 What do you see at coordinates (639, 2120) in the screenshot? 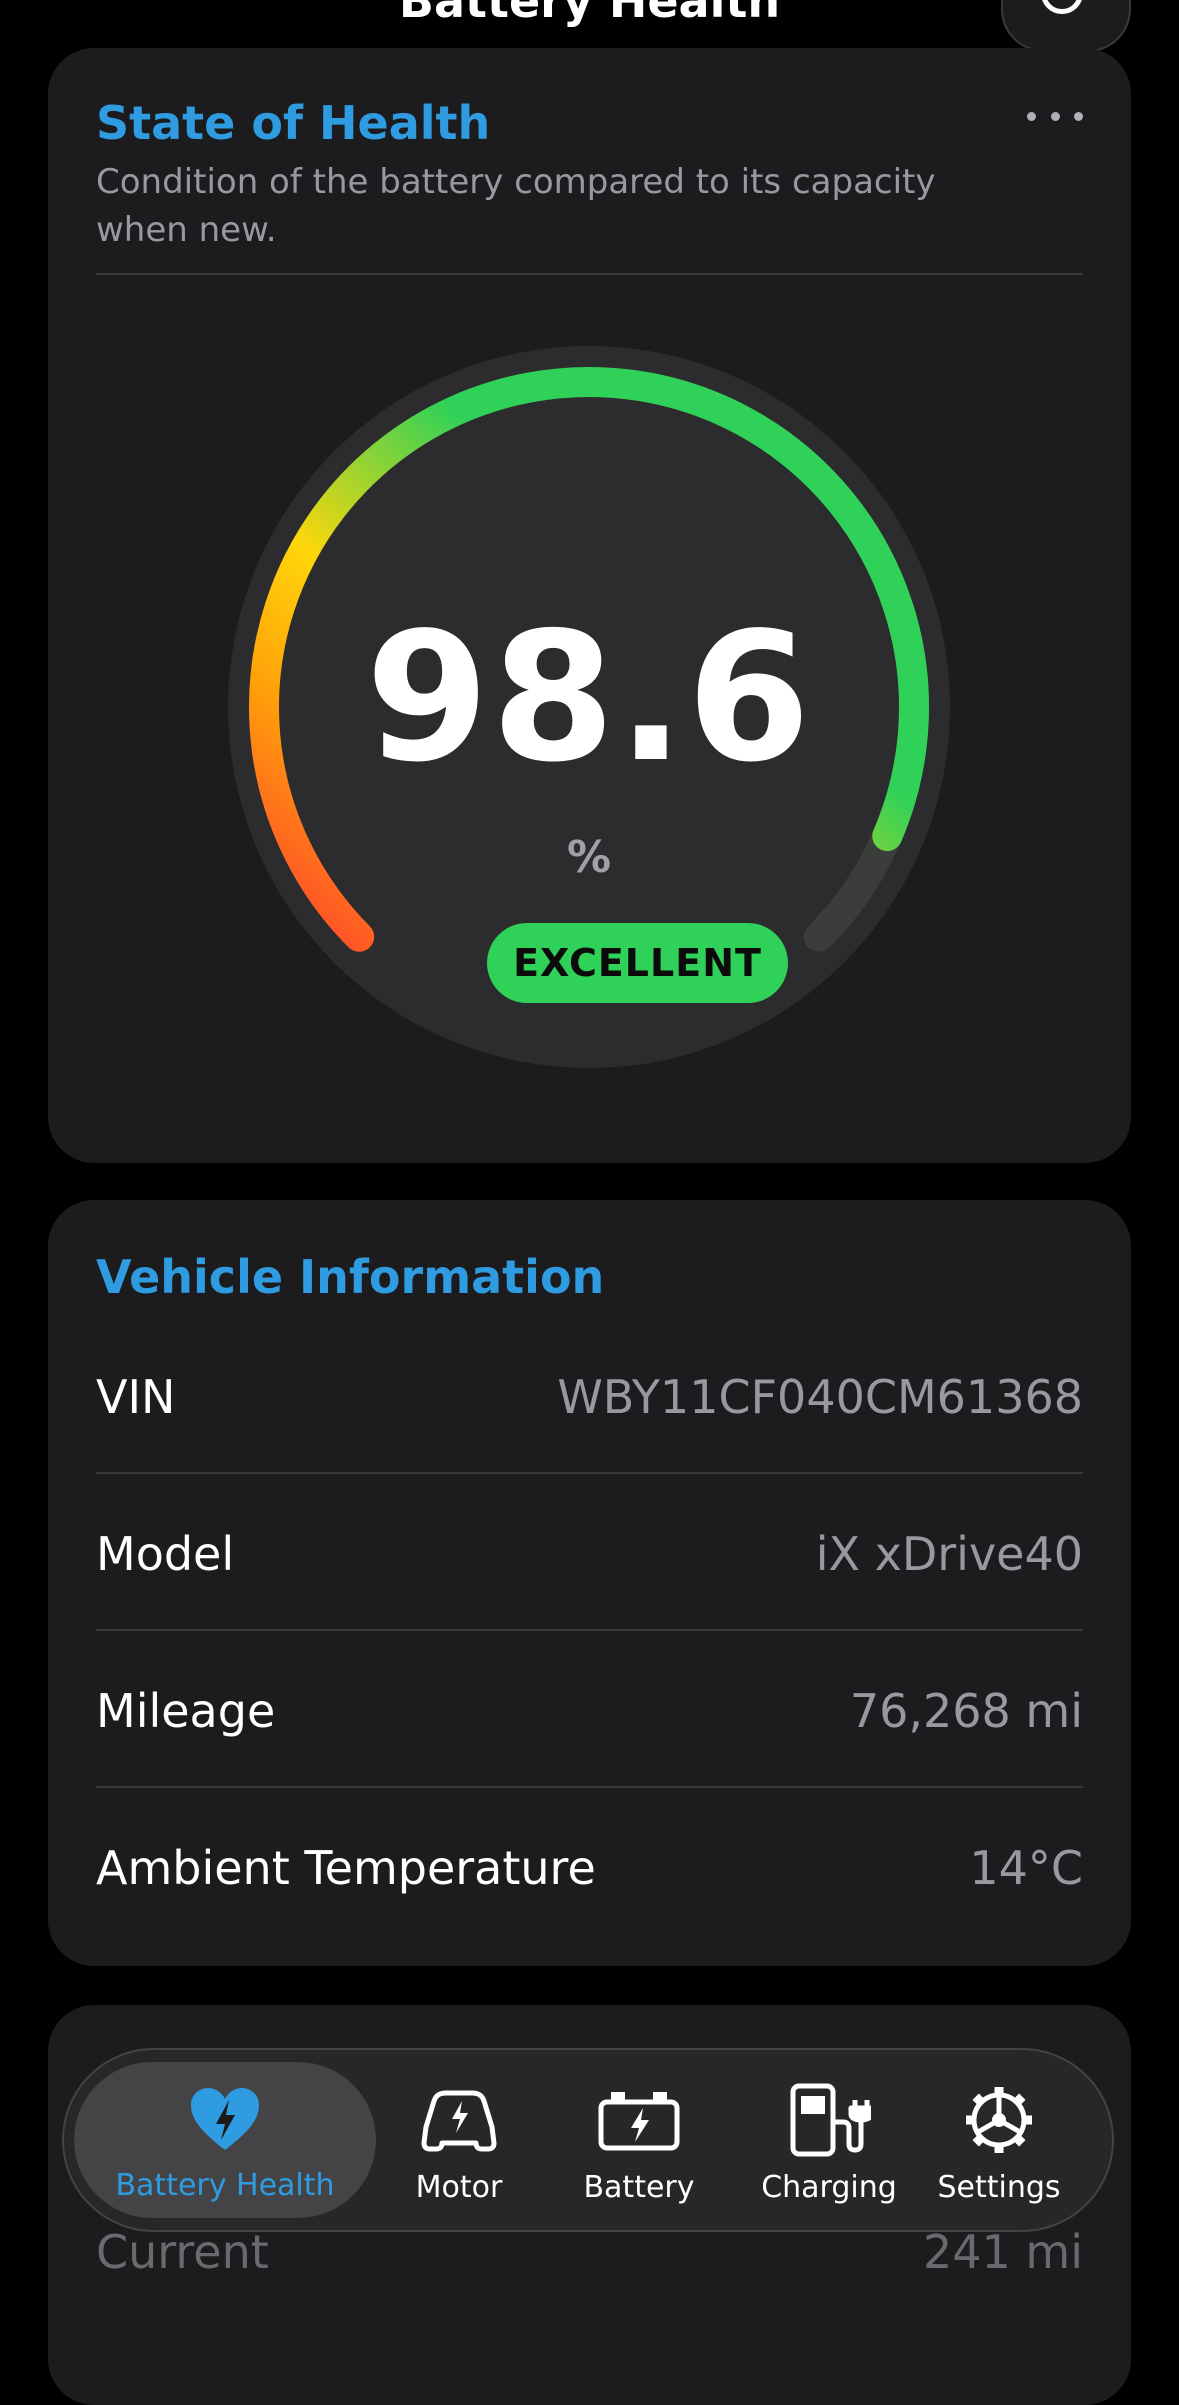
I see `battery-bolt-icon` at bounding box center [639, 2120].